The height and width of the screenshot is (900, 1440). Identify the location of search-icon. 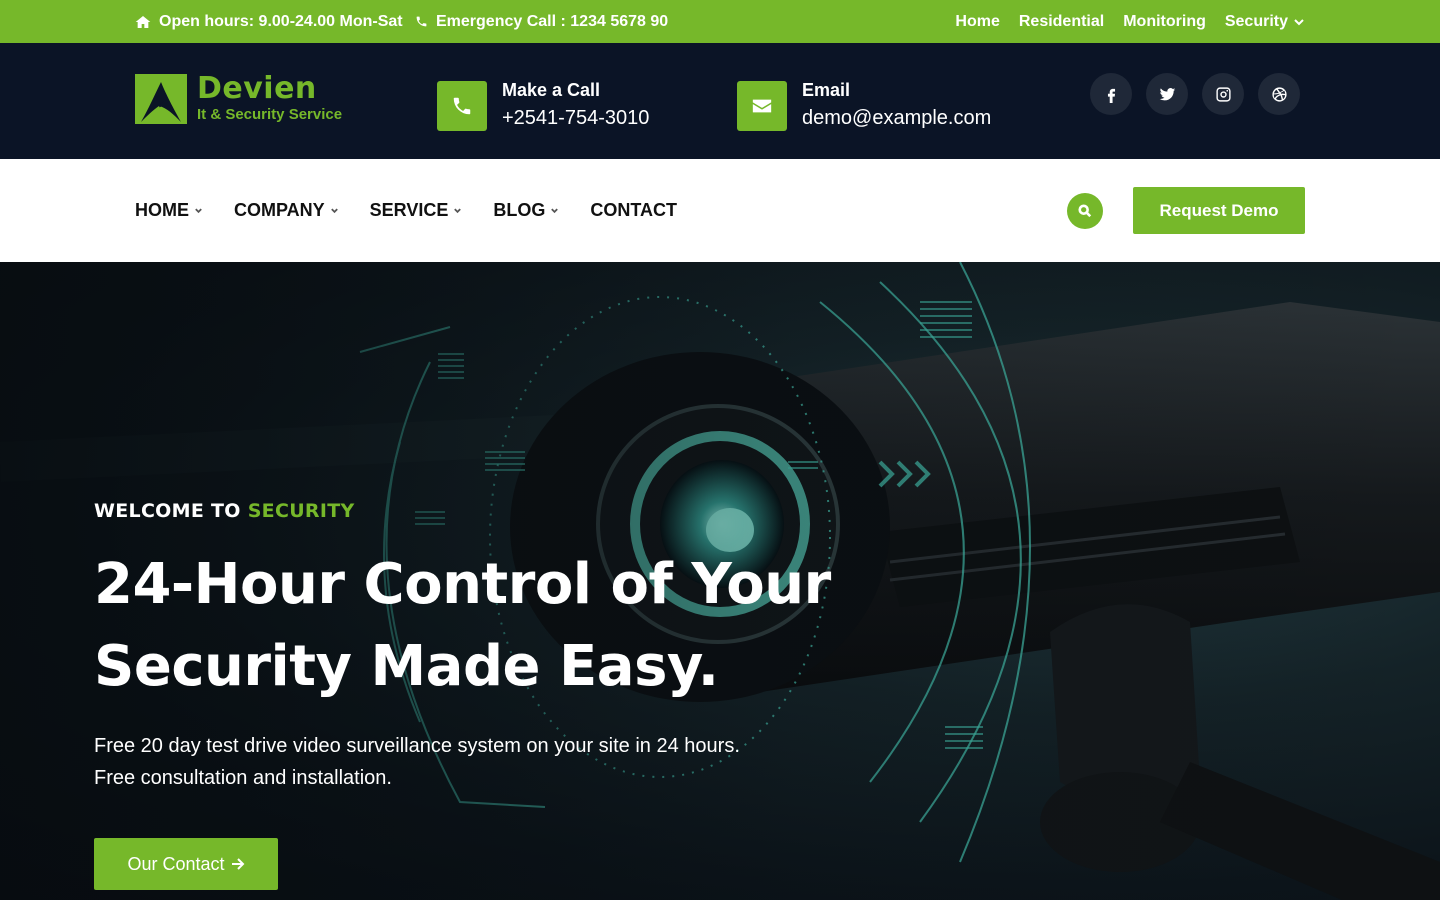
(1085, 211).